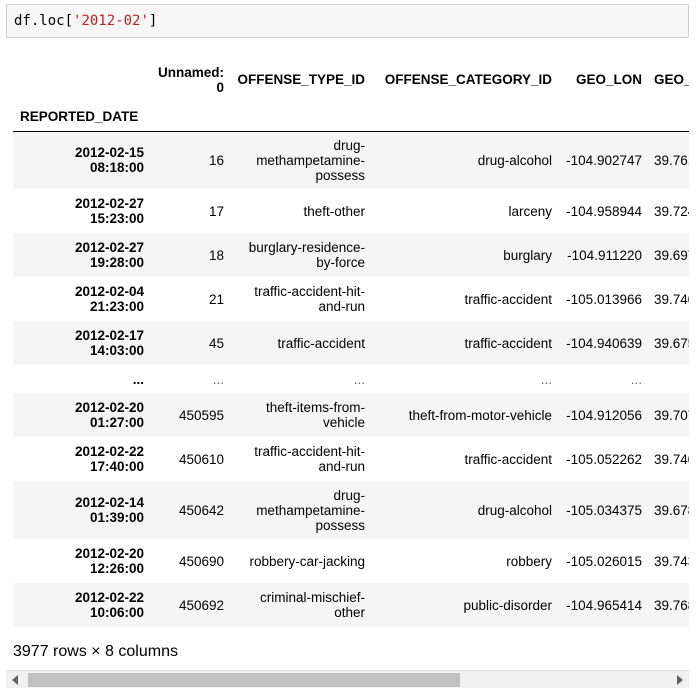 The image size is (696, 695). Describe the element at coordinates (116, 612) in the screenshot. I see `row-index-time: 10:06:00` at that location.